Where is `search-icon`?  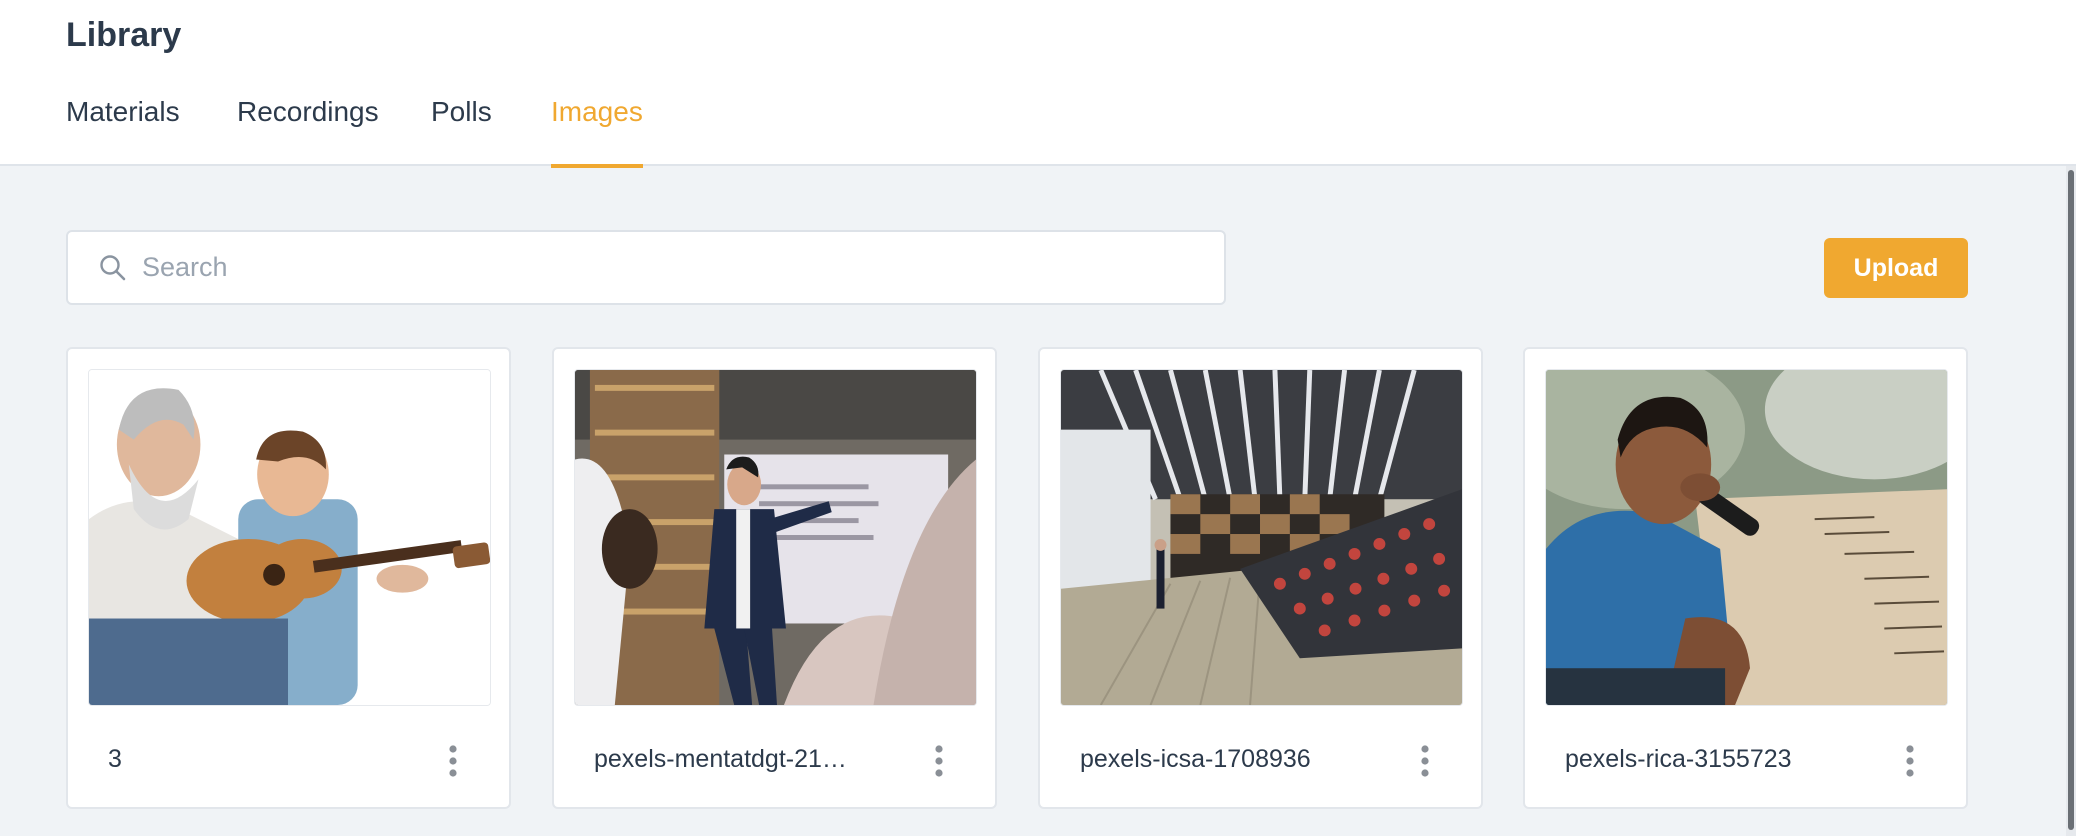 search-icon is located at coordinates (113, 267).